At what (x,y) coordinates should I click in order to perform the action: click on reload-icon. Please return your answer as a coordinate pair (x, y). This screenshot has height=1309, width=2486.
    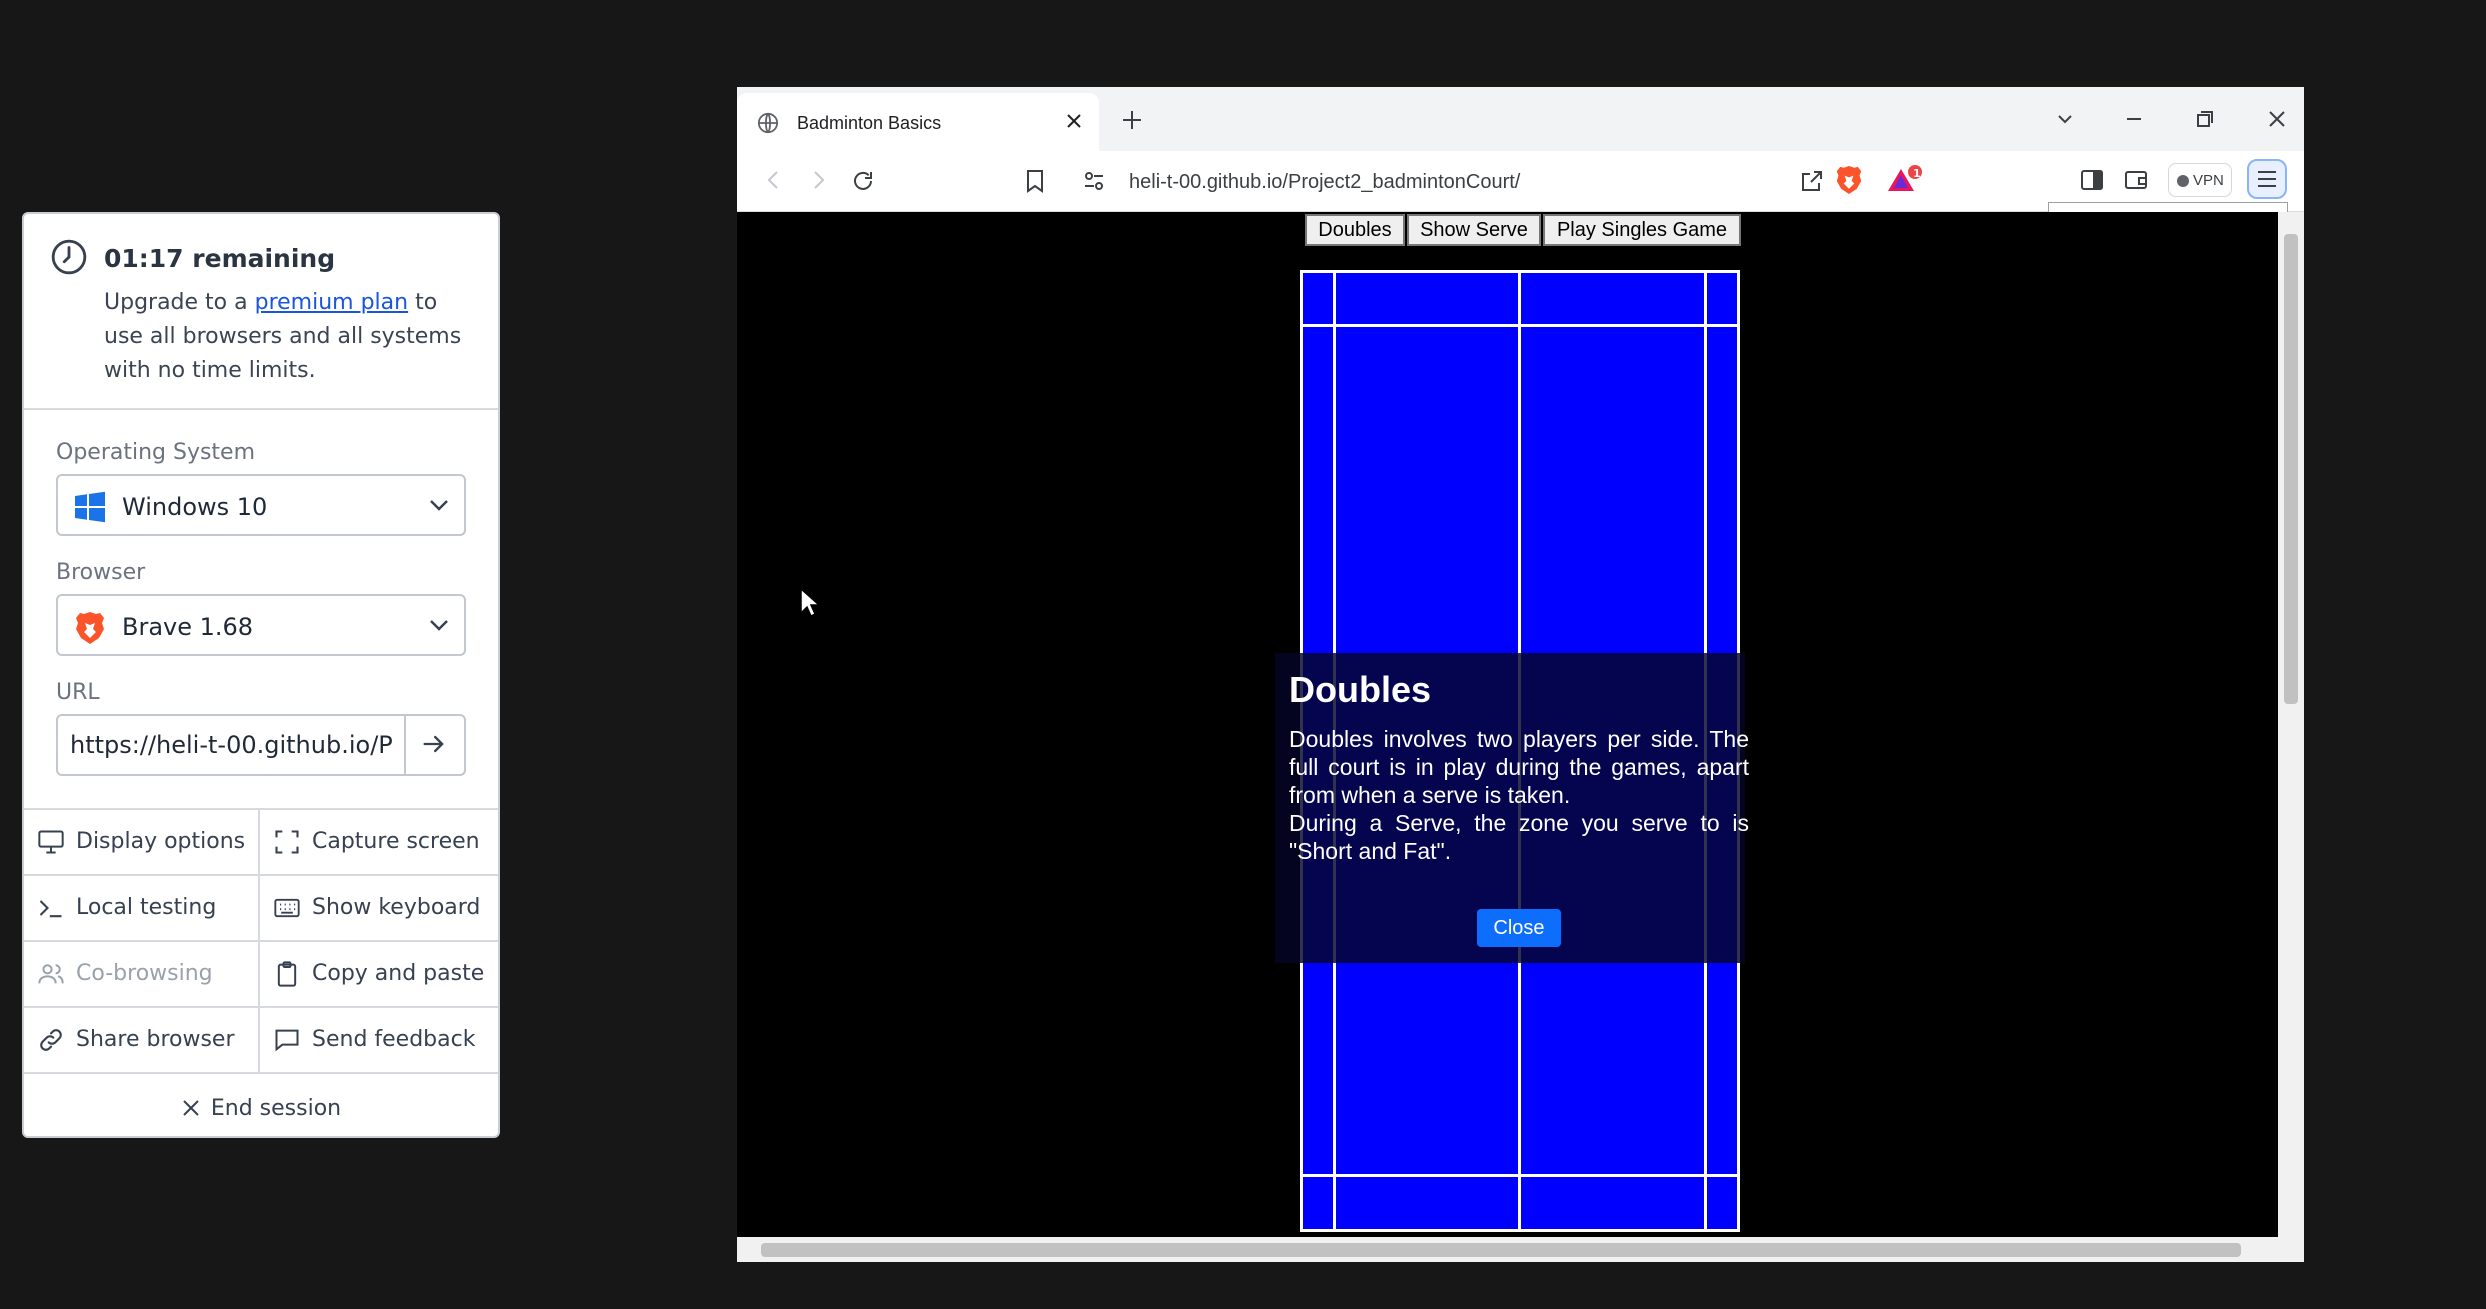
    Looking at the image, I should click on (863, 181).